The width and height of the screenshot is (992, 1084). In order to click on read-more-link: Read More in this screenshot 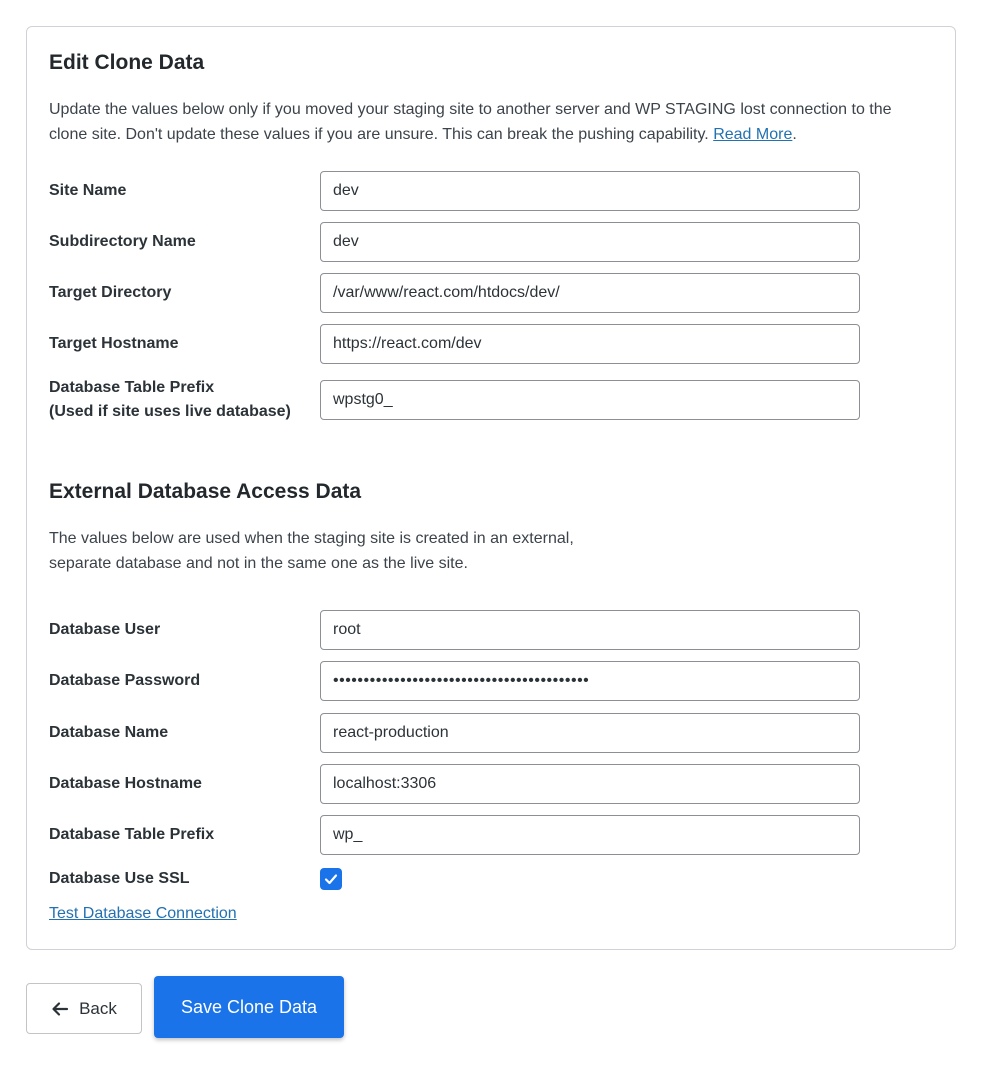, I will do `click(752, 134)`.